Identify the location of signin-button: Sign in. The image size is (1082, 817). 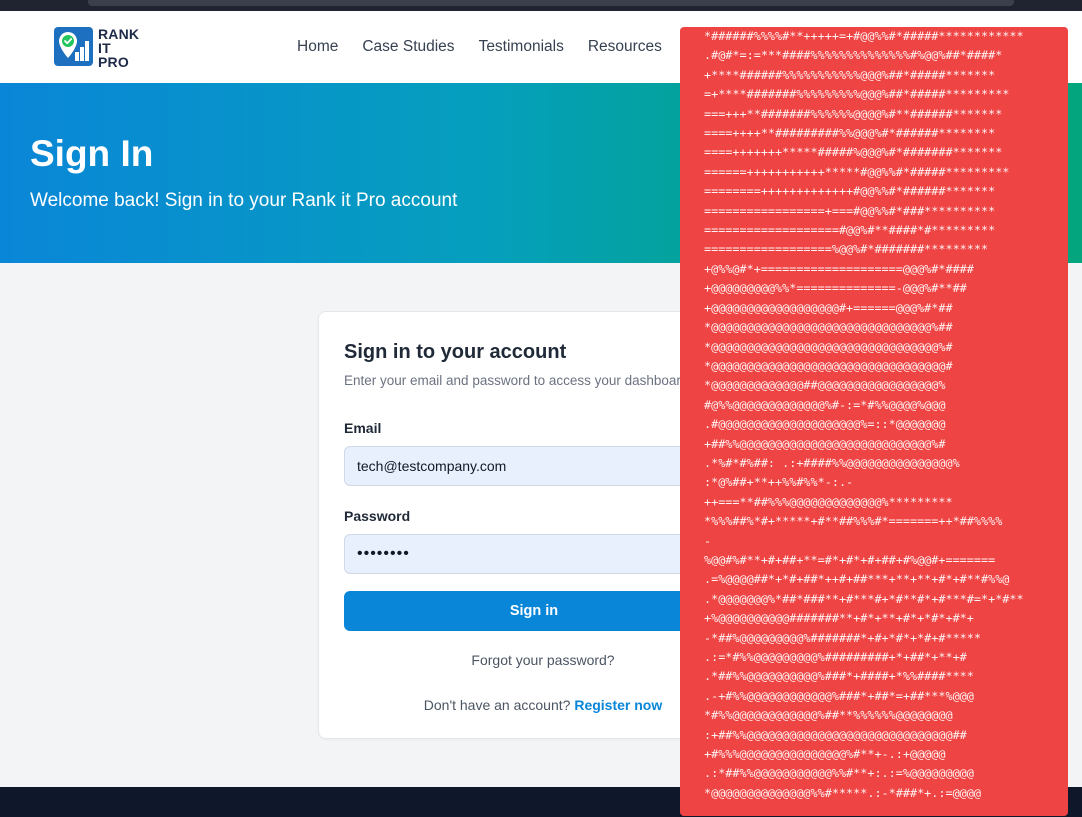
(534, 611).